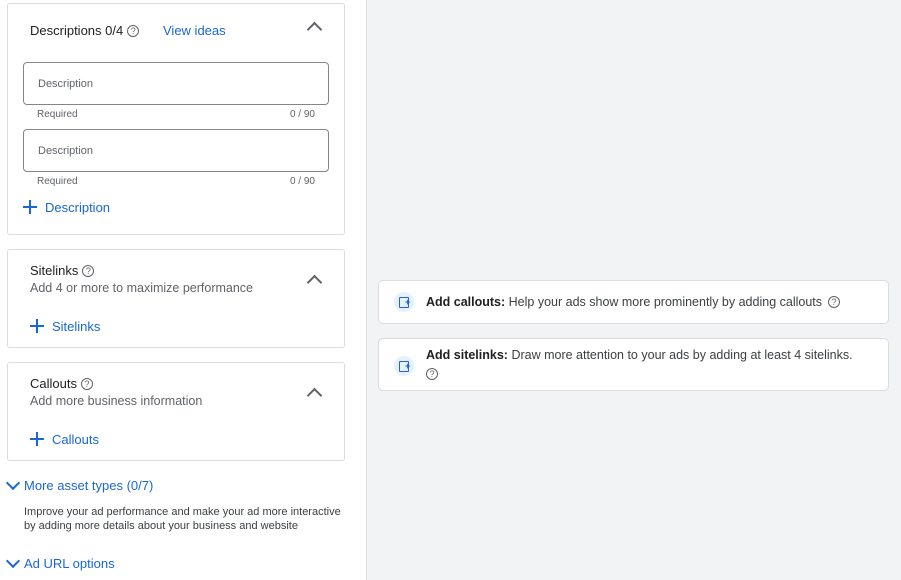  What do you see at coordinates (76, 326) in the screenshot?
I see `add-sitelinks-label: Sitelinks` at bounding box center [76, 326].